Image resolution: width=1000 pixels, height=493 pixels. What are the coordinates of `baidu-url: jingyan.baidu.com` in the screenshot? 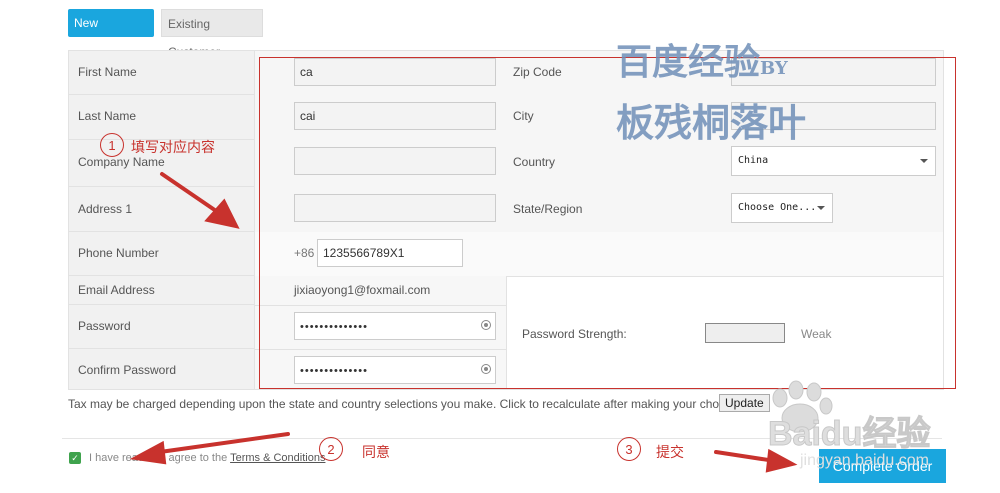 It's located at (864, 460).